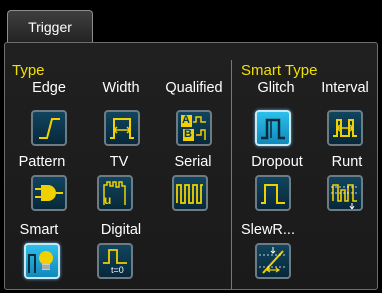  Describe the element at coordinates (345, 88) in the screenshot. I see `label-interval: Interval` at that location.